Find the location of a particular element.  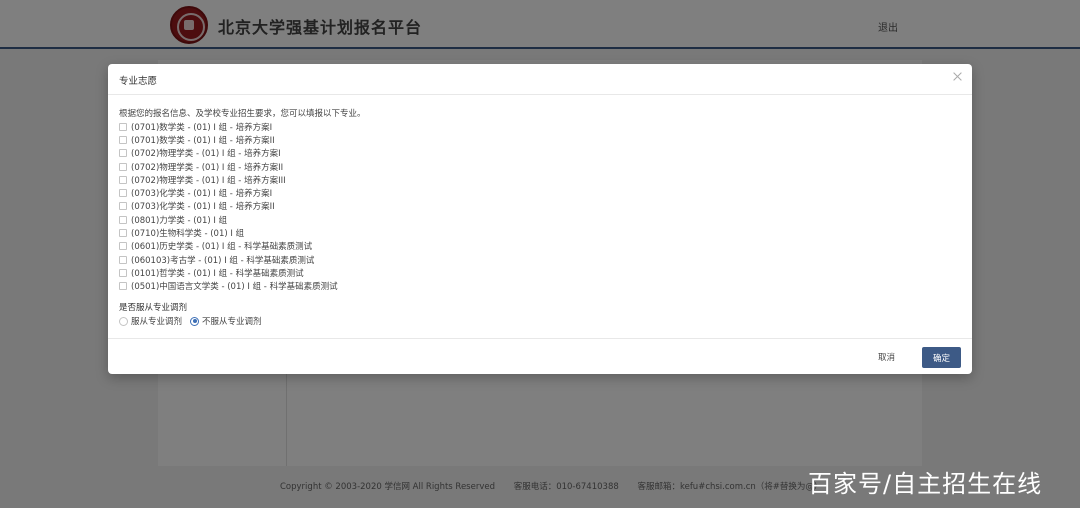

major-option: (0702)物理学类 - (01) I 组 - 培养方案I is located at coordinates (228, 153).